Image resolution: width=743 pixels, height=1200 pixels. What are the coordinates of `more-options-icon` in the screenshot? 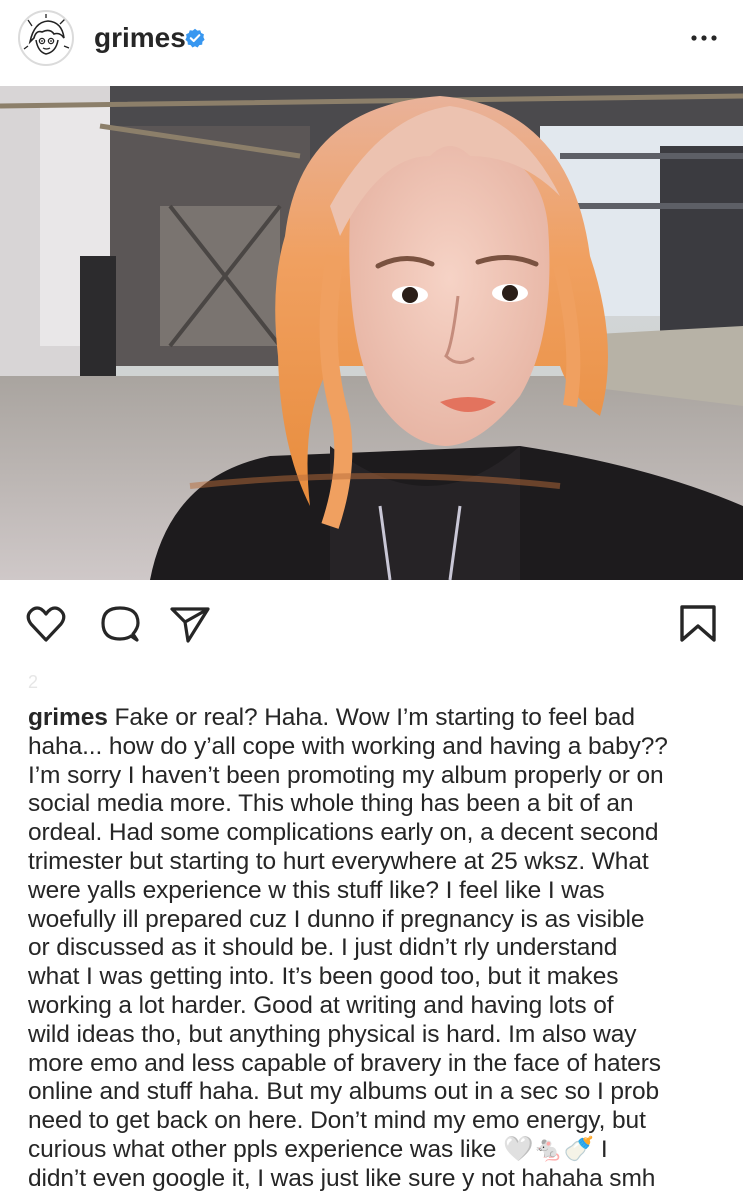 It's located at (704, 38).